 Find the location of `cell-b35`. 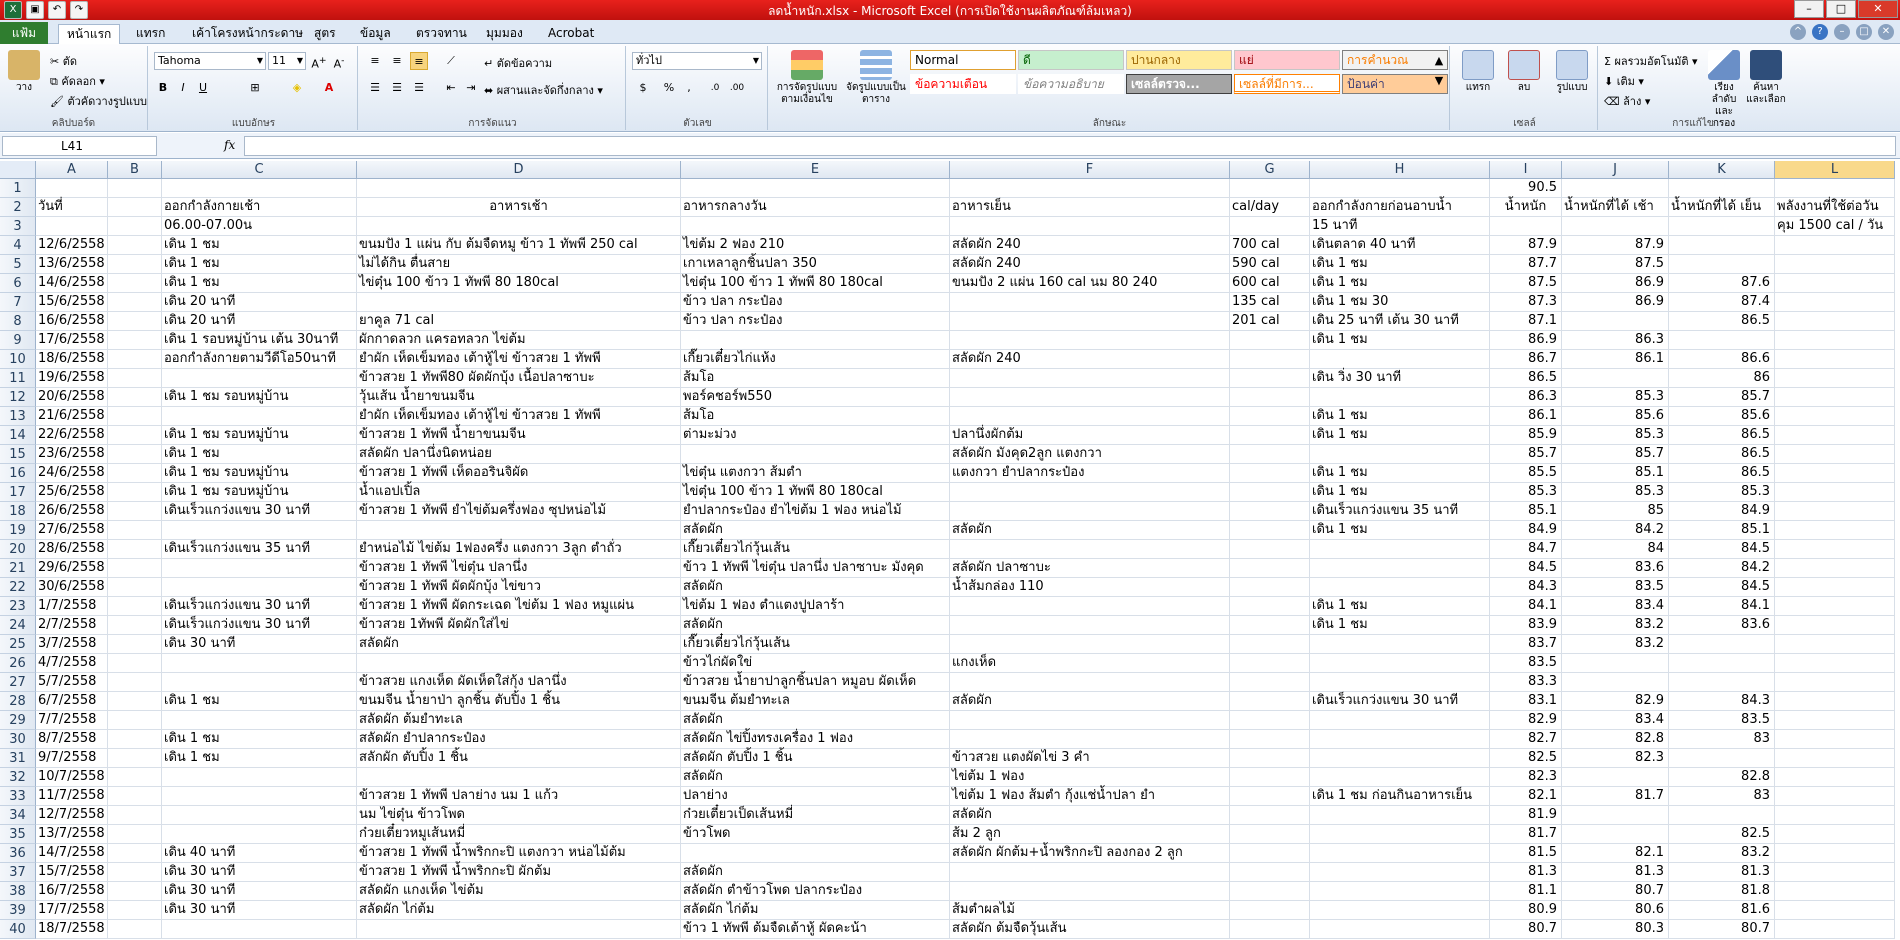

cell-b35 is located at coordinates (135, 834).